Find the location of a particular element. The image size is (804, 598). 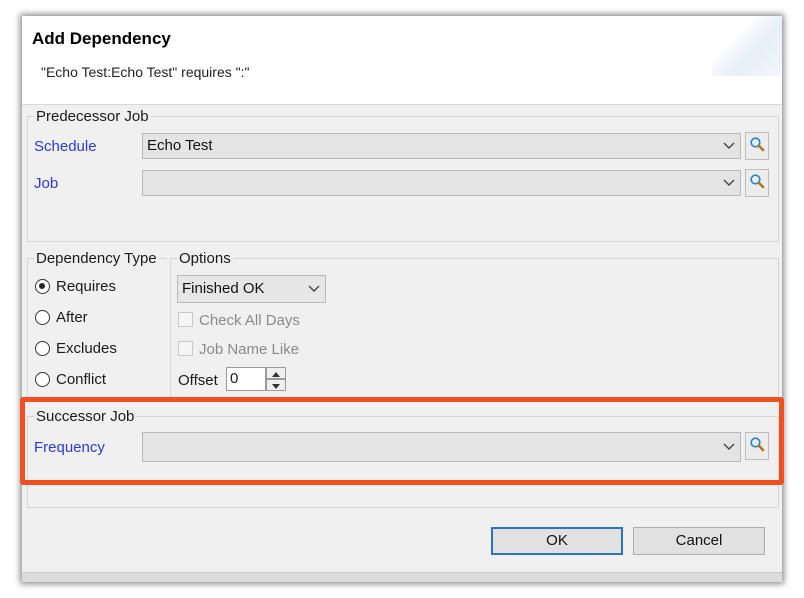

triangle-down-icon is located at coordinates (276, 385).